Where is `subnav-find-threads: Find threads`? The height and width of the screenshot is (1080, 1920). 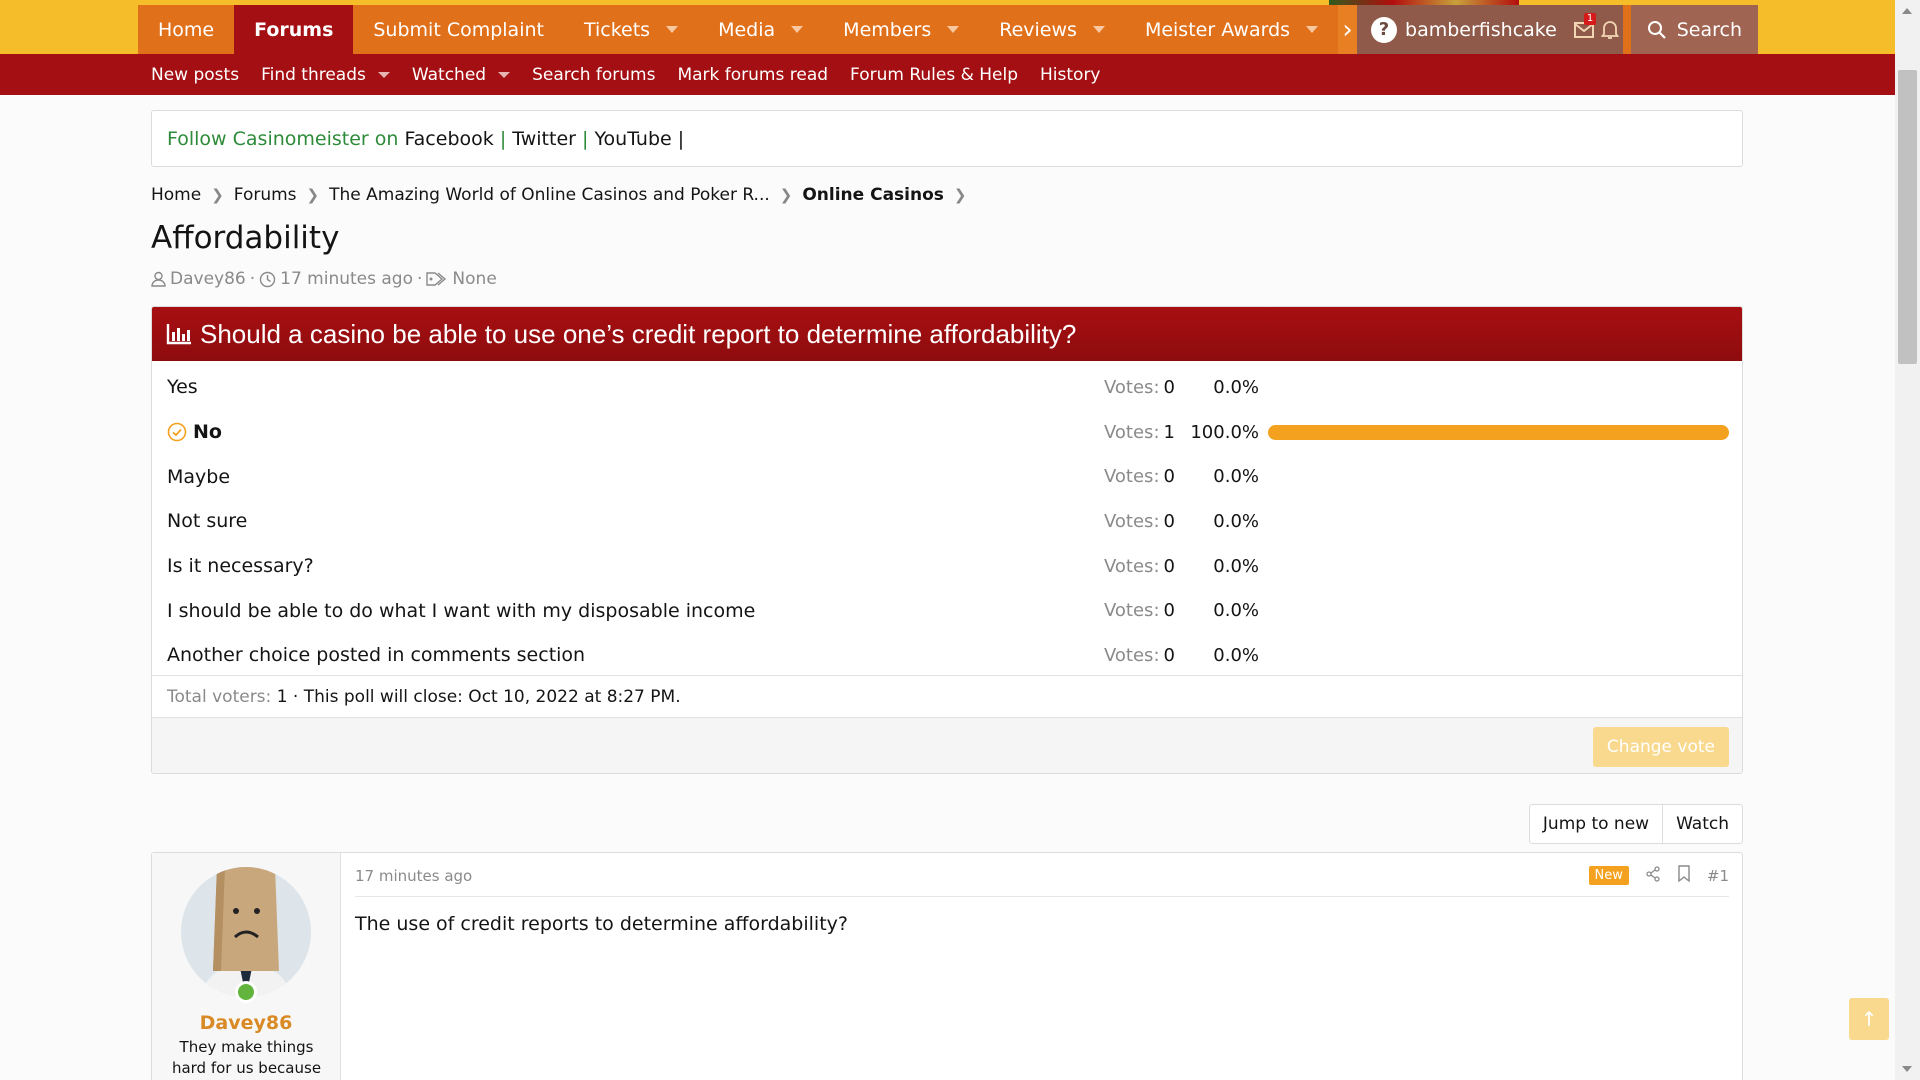 subnav-find-threads: Find threads is located at coordinates (325, 75).